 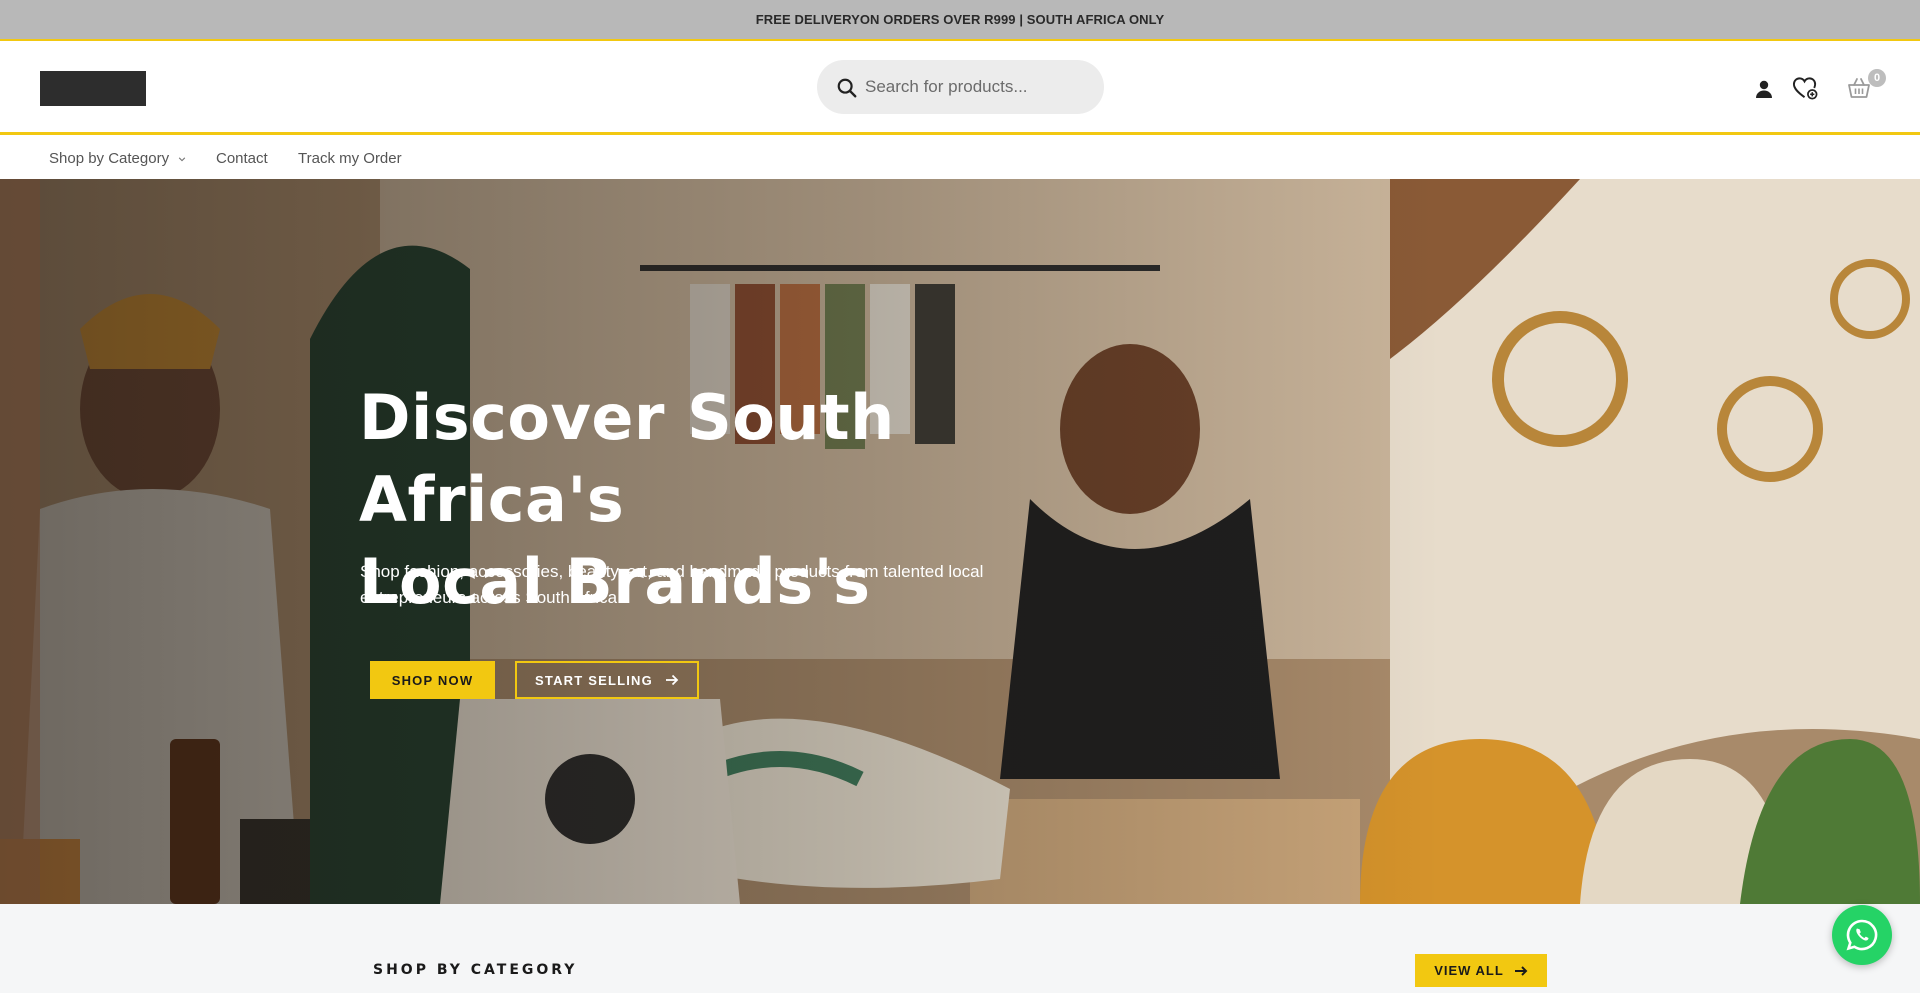 What do you see at coordinates (109, 158) in the screenshot?
I see `nav-item-label: Shop by Category` at bounding box center [109, 158].